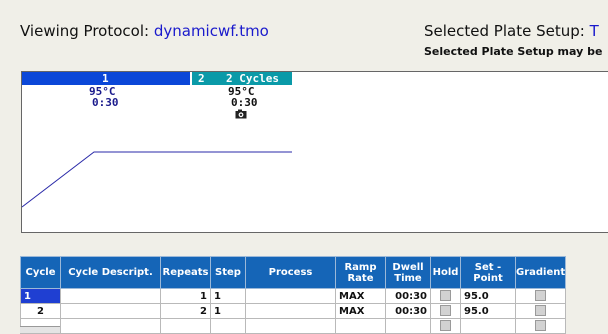 This screenshot has width=608, height=334. What do you see at coordinates (40, 311) in the screenshot?
I see `cycle-cell: 2` at bounding box center [40, 311].